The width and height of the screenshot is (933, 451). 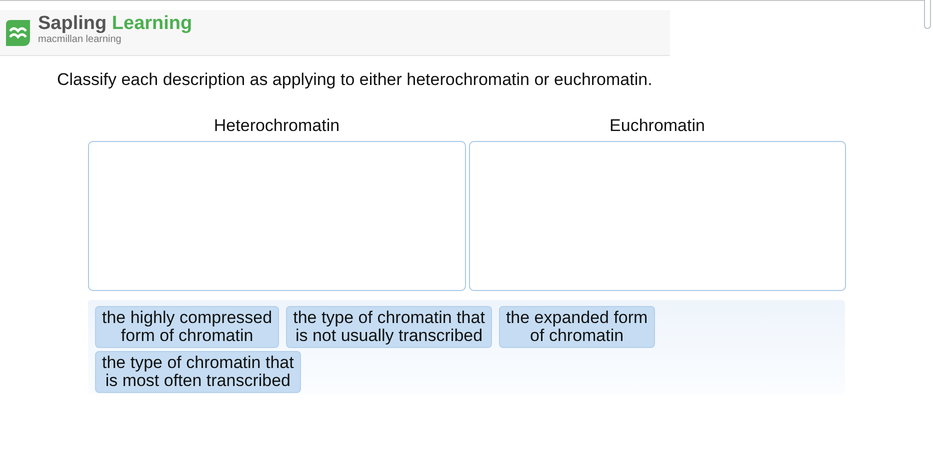 I want to click on logo-icon, so click(x=18, y=32).